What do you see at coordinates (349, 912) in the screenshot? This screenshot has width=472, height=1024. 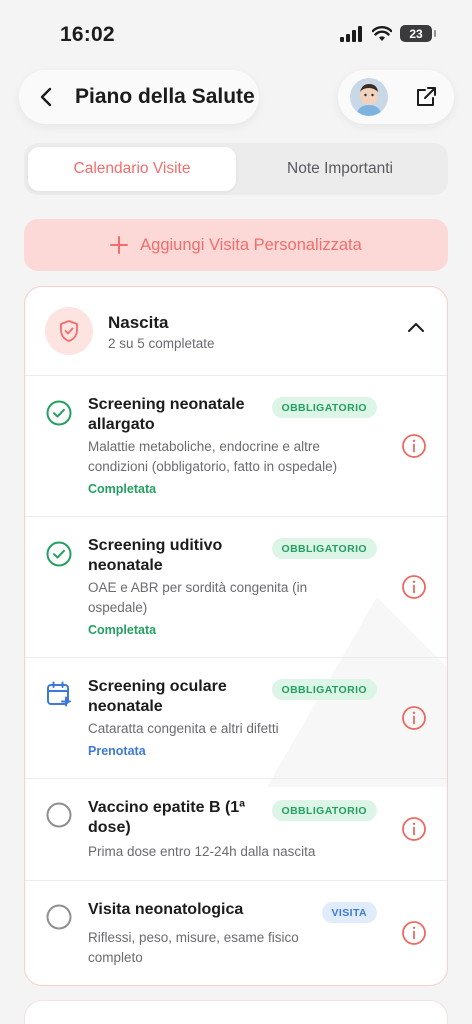 I see `visit-badge: VISITA` at bounding box center [349, 912].